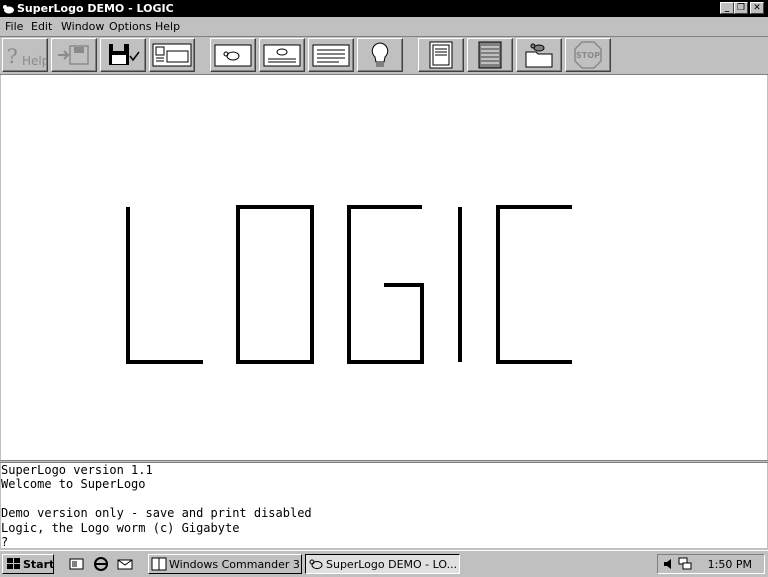 Image resolution: width=768 pixels, height=577 pixels. Describe the element at coordinates (384, 8) in the screenshot. I see `title-bar: SuperLogo DEMO - LOGIC _ ❐ ✕` at that location.